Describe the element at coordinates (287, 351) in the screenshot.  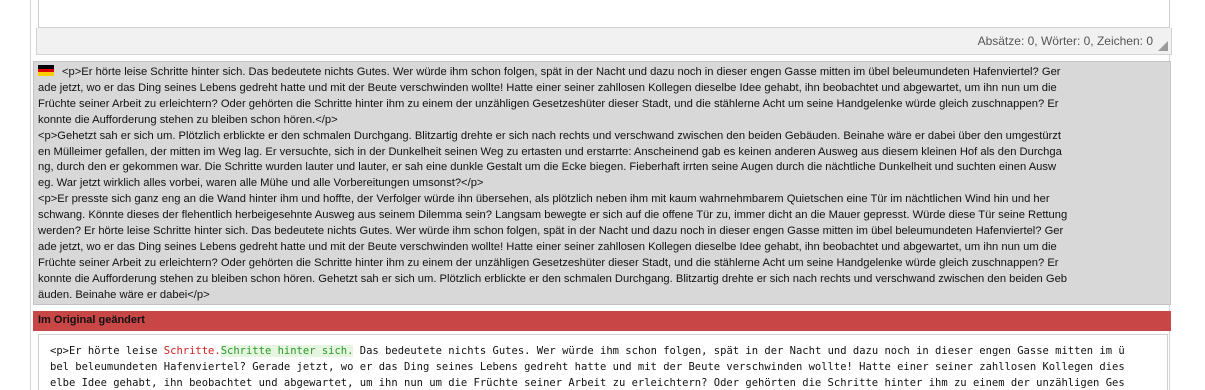
I see `diff-inserted-text: Schritte hinter sich.` at that location.